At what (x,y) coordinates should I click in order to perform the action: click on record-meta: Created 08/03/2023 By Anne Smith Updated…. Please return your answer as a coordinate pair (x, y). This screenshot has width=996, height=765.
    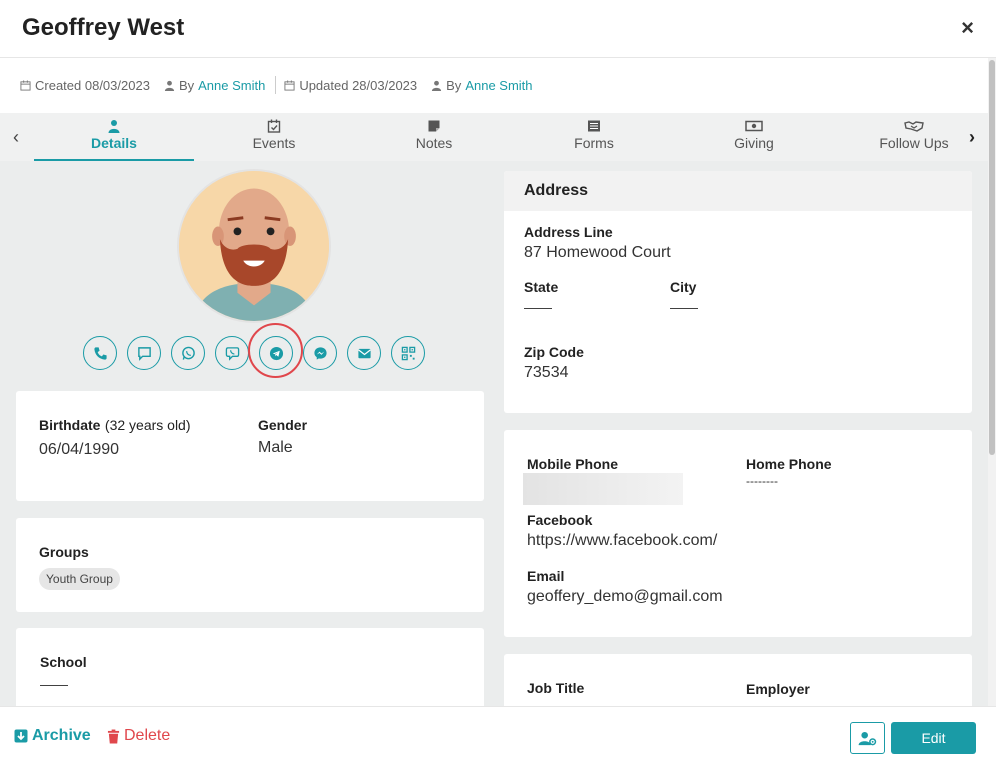
    Looking at the image, I should click on (283, 85).